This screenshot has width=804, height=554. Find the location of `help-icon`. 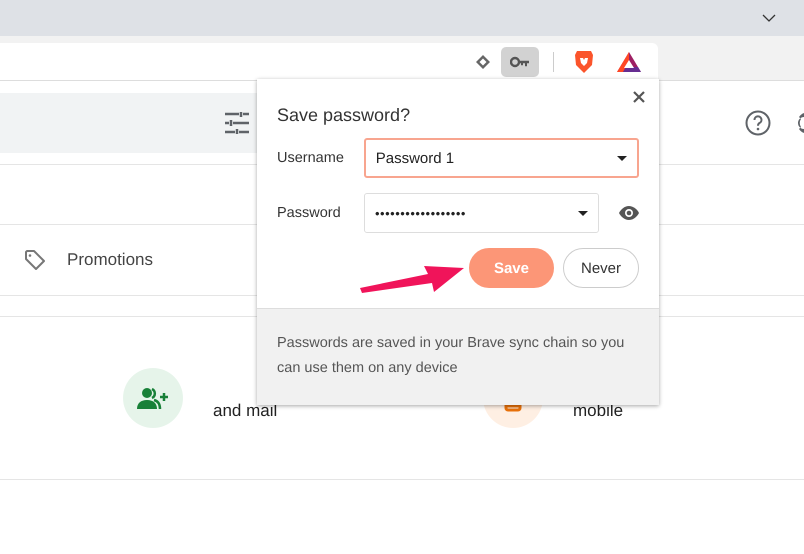

help-icon is located at coordinates (758, 123).